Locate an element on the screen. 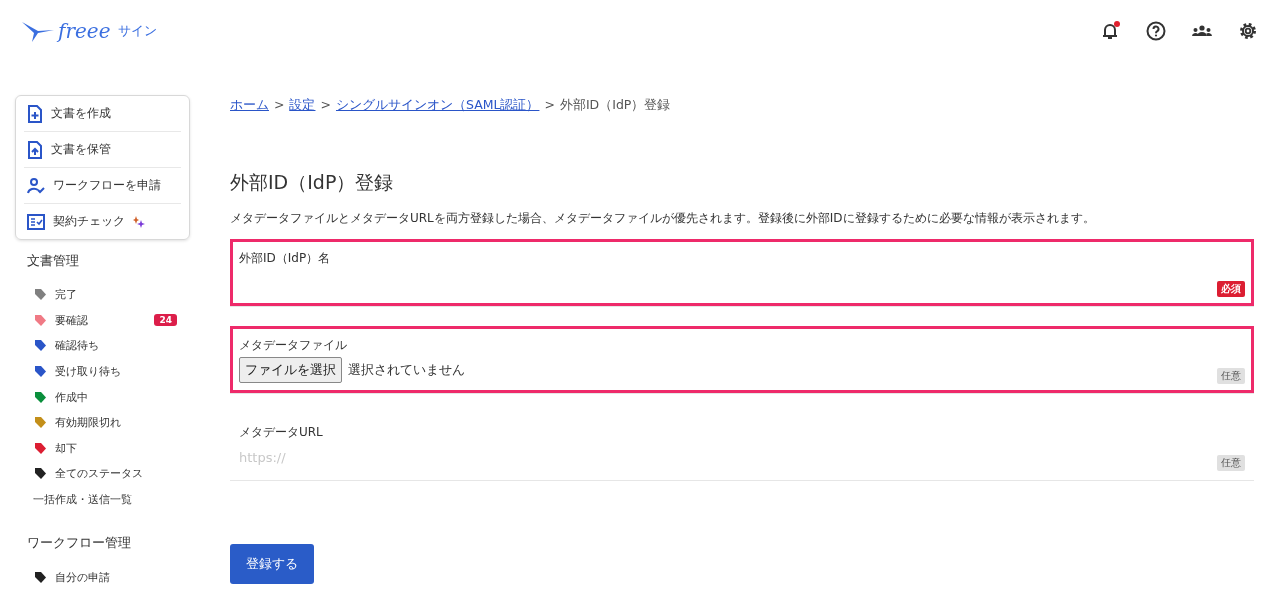  sidebar-item: 要確認 24 is located at coordinates (102, 320).